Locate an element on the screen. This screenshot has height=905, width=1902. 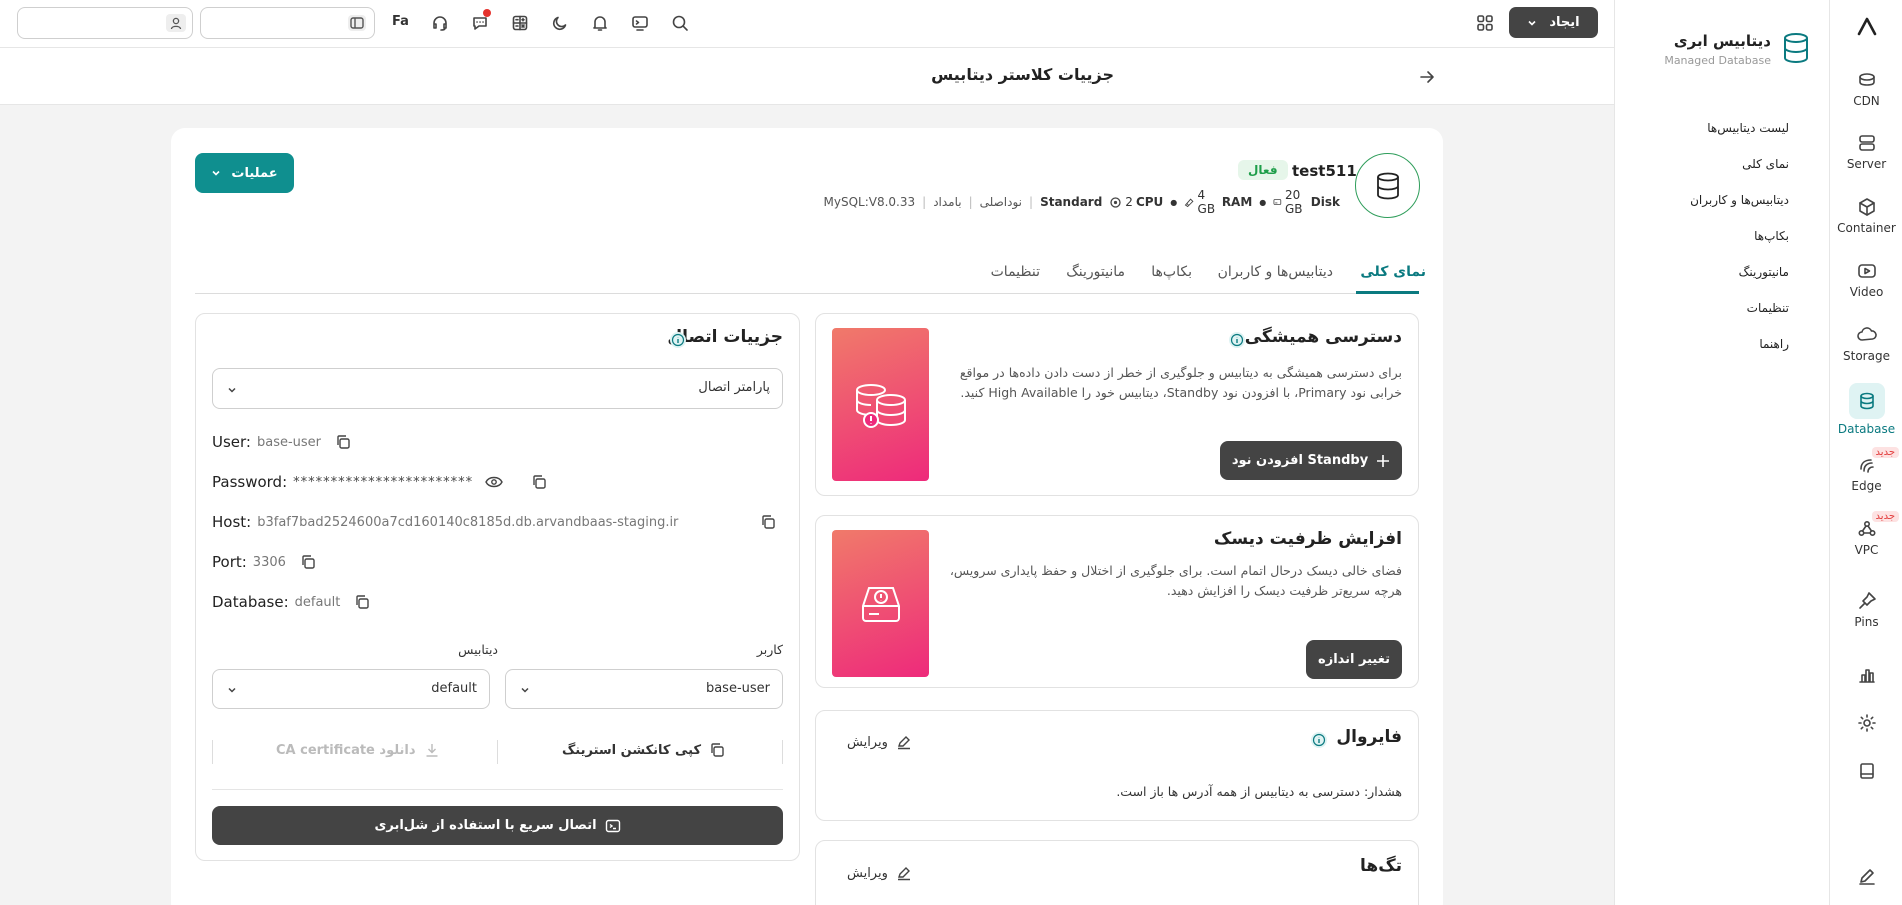
cluster-avatar is located at coordinates (1387, 185).